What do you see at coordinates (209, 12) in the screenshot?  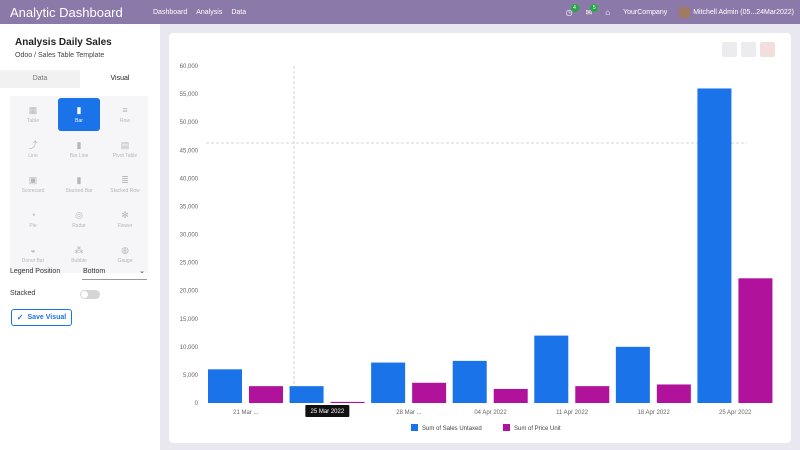 I see `menu-analysis: Analysis` at bounding box center [209, 12].